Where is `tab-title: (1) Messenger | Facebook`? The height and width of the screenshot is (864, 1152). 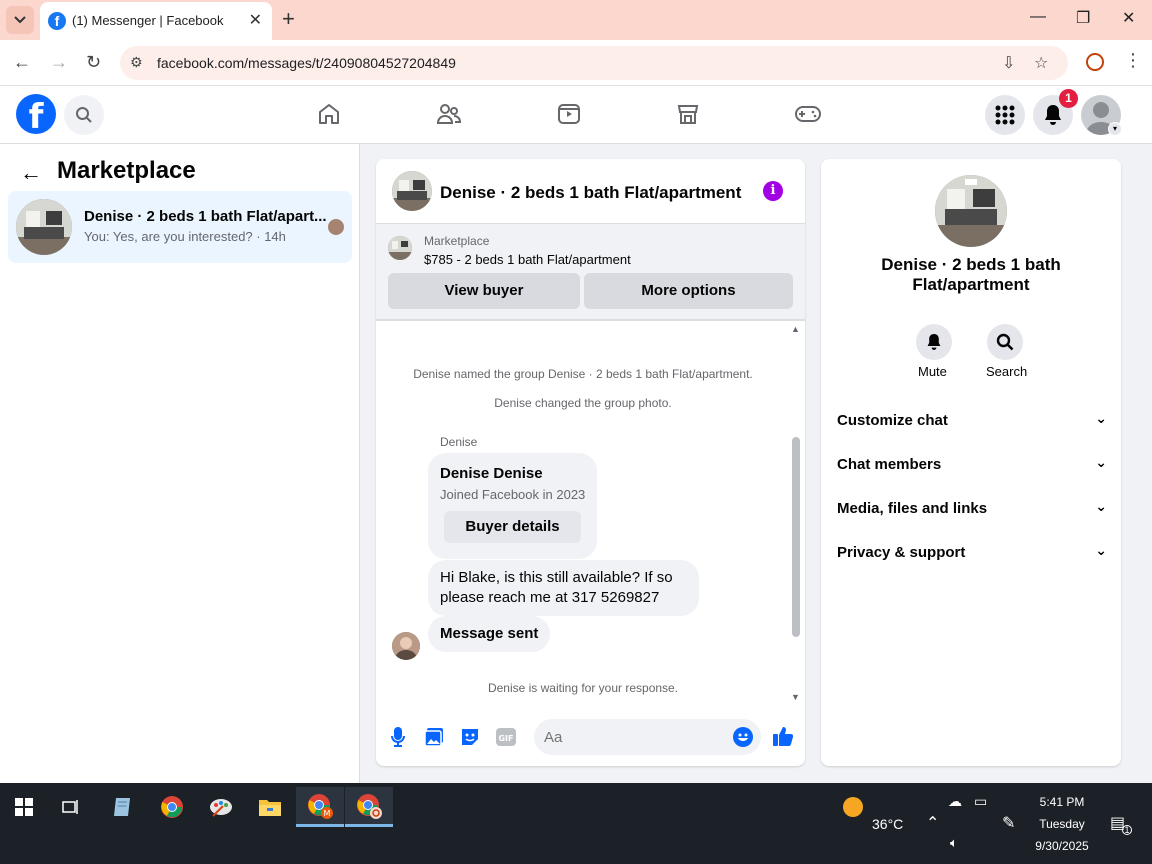 tab-title: (1) Messenger | Facebook is located at coordinates (148, 20).